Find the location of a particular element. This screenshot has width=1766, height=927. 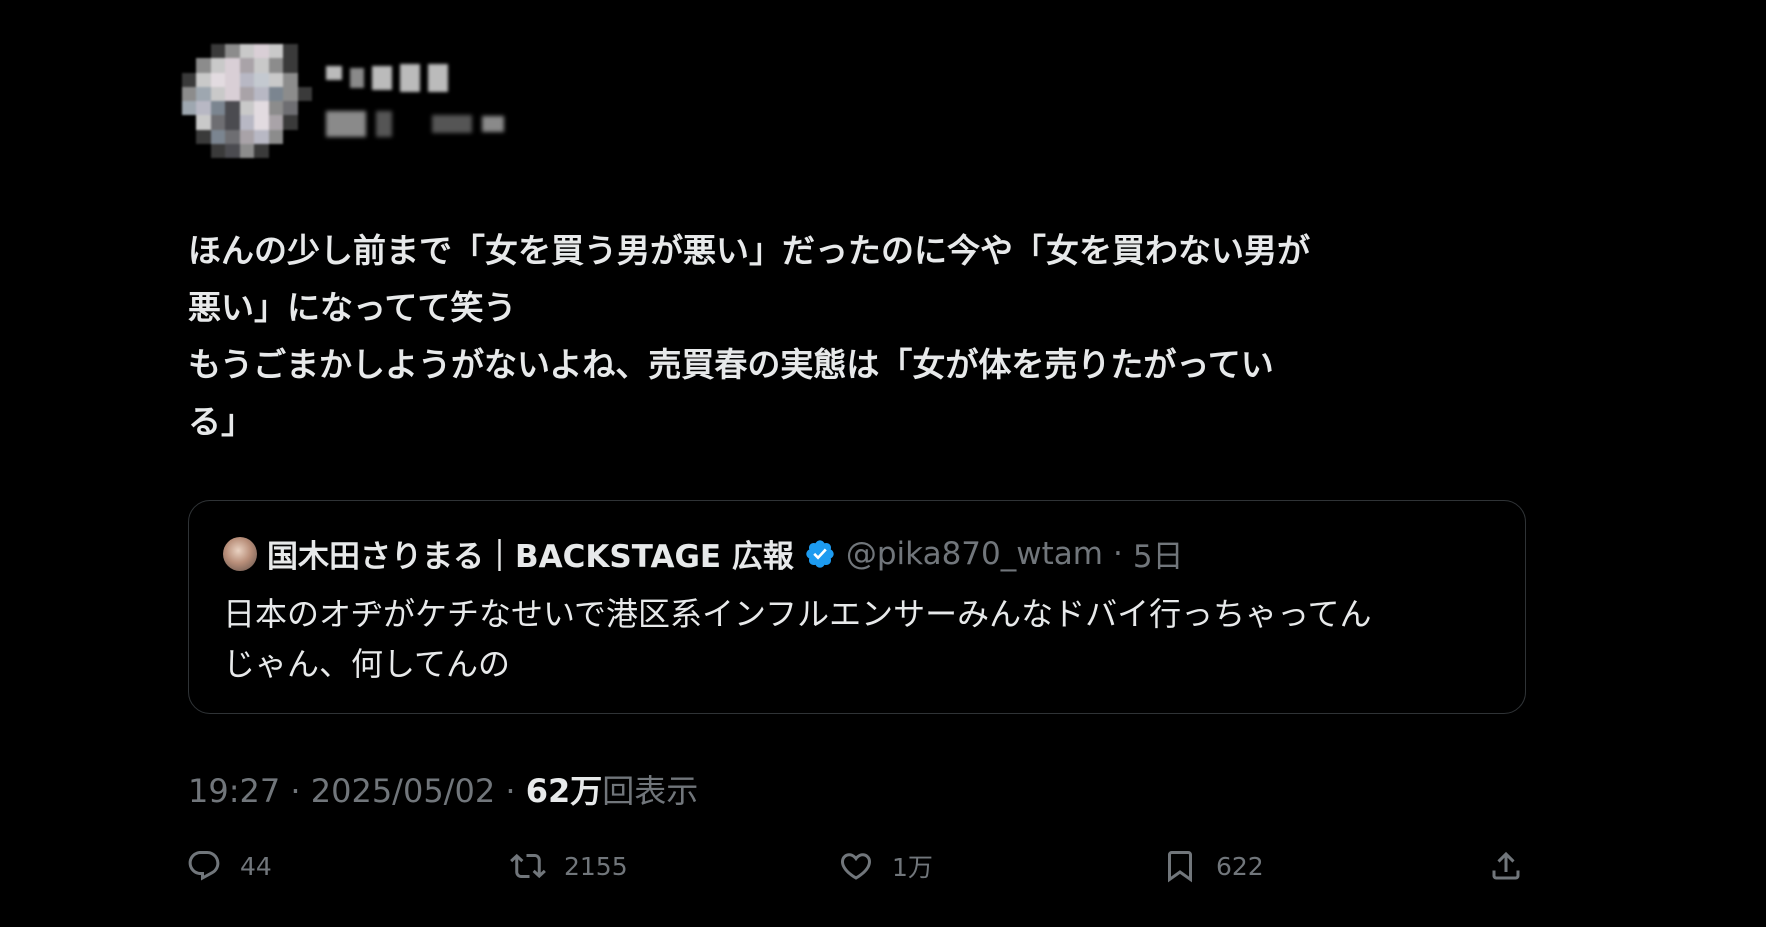

author-handle-redacted is located at coordinates (436, 124).